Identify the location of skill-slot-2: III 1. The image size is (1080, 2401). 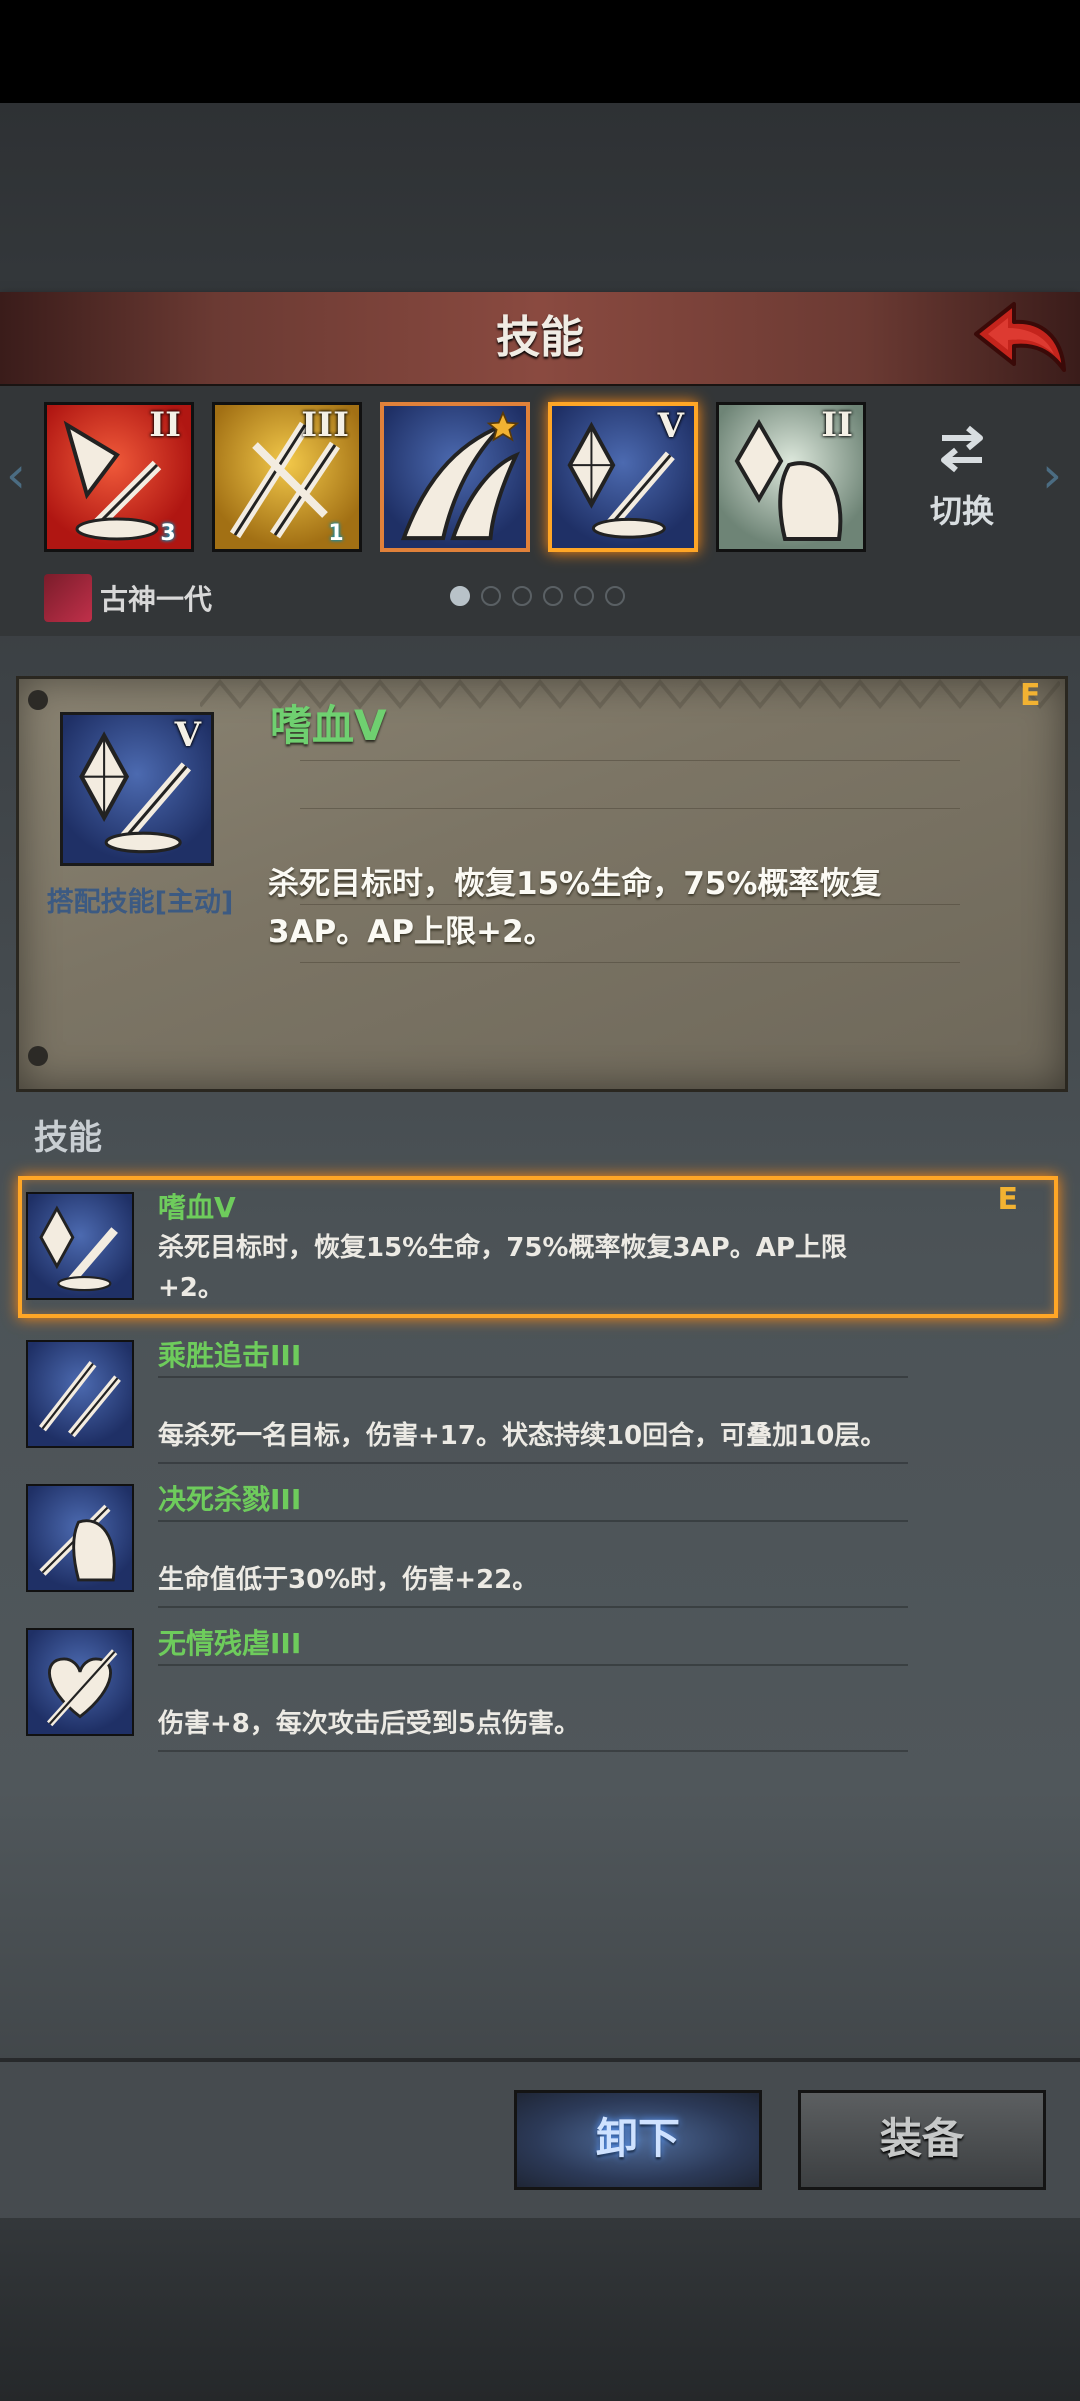
(287, 477).